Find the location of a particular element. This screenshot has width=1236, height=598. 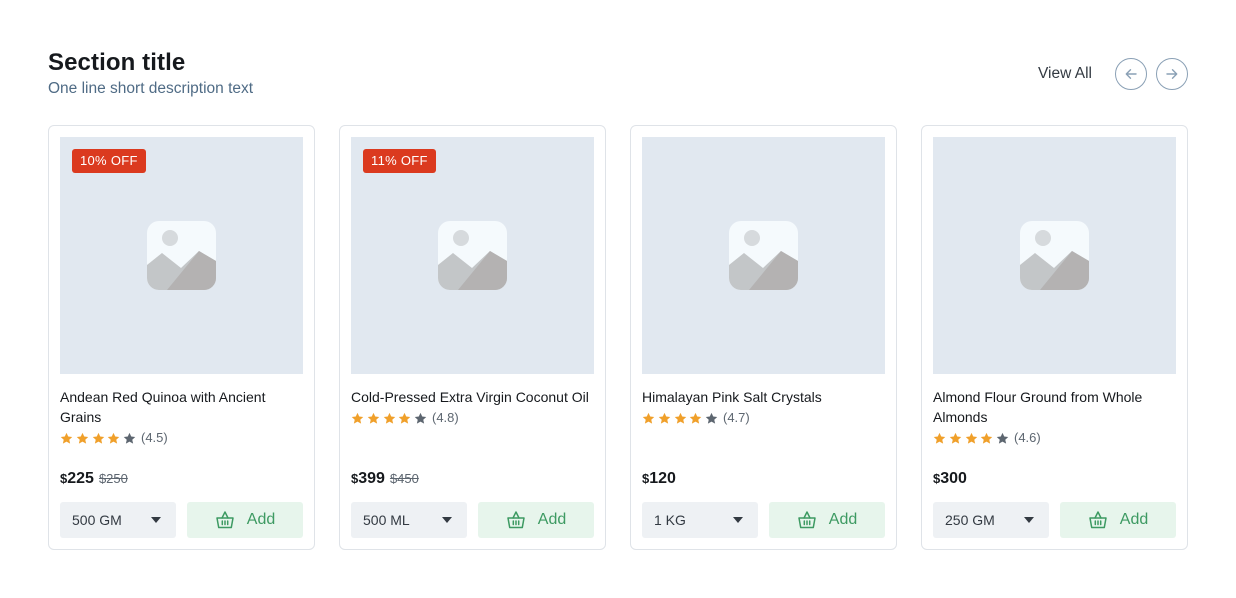

section-title: Section title is located at coordinates (117, 62).